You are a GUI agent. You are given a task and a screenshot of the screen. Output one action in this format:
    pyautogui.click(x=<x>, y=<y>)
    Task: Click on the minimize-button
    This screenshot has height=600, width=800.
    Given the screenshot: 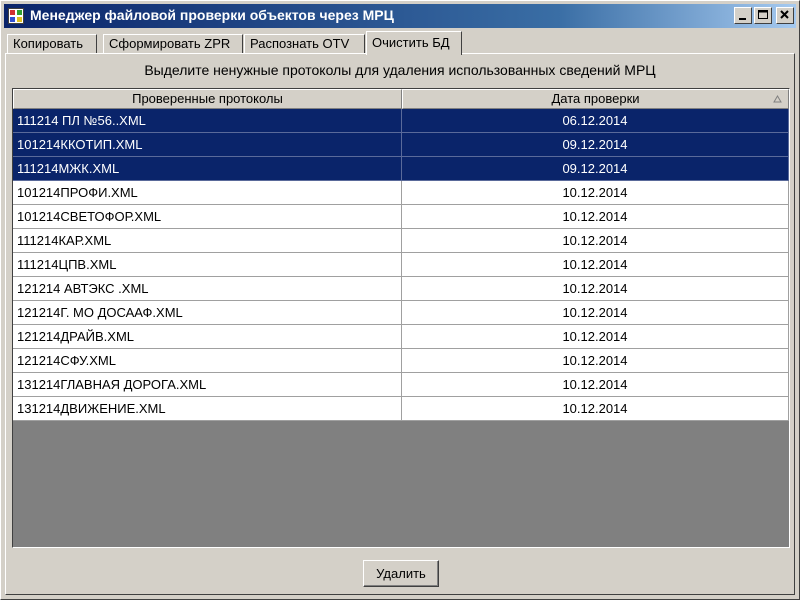 What is the action you would take?
    pyautogui.click(x=743, y=15)
    